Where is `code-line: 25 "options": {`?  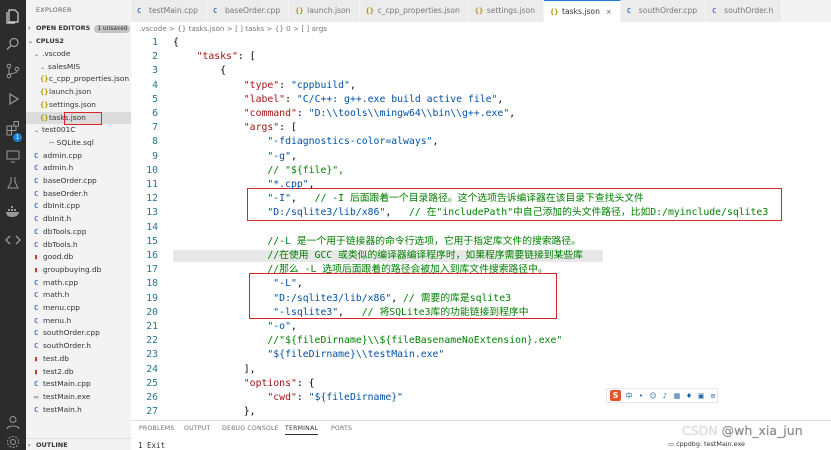
code-line: 25 "options": { is located at coordinates (481, 384).